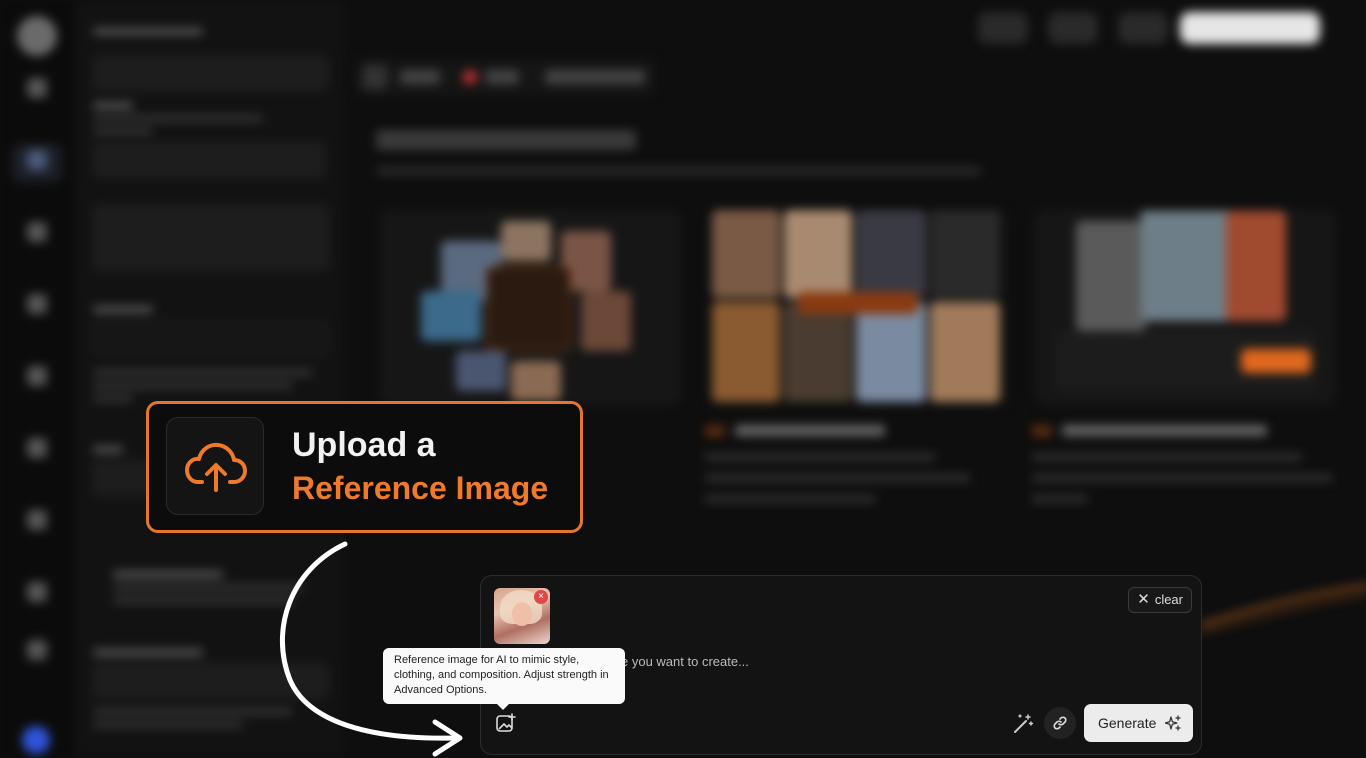  I want to click on view-tabs, so click(505, 77).